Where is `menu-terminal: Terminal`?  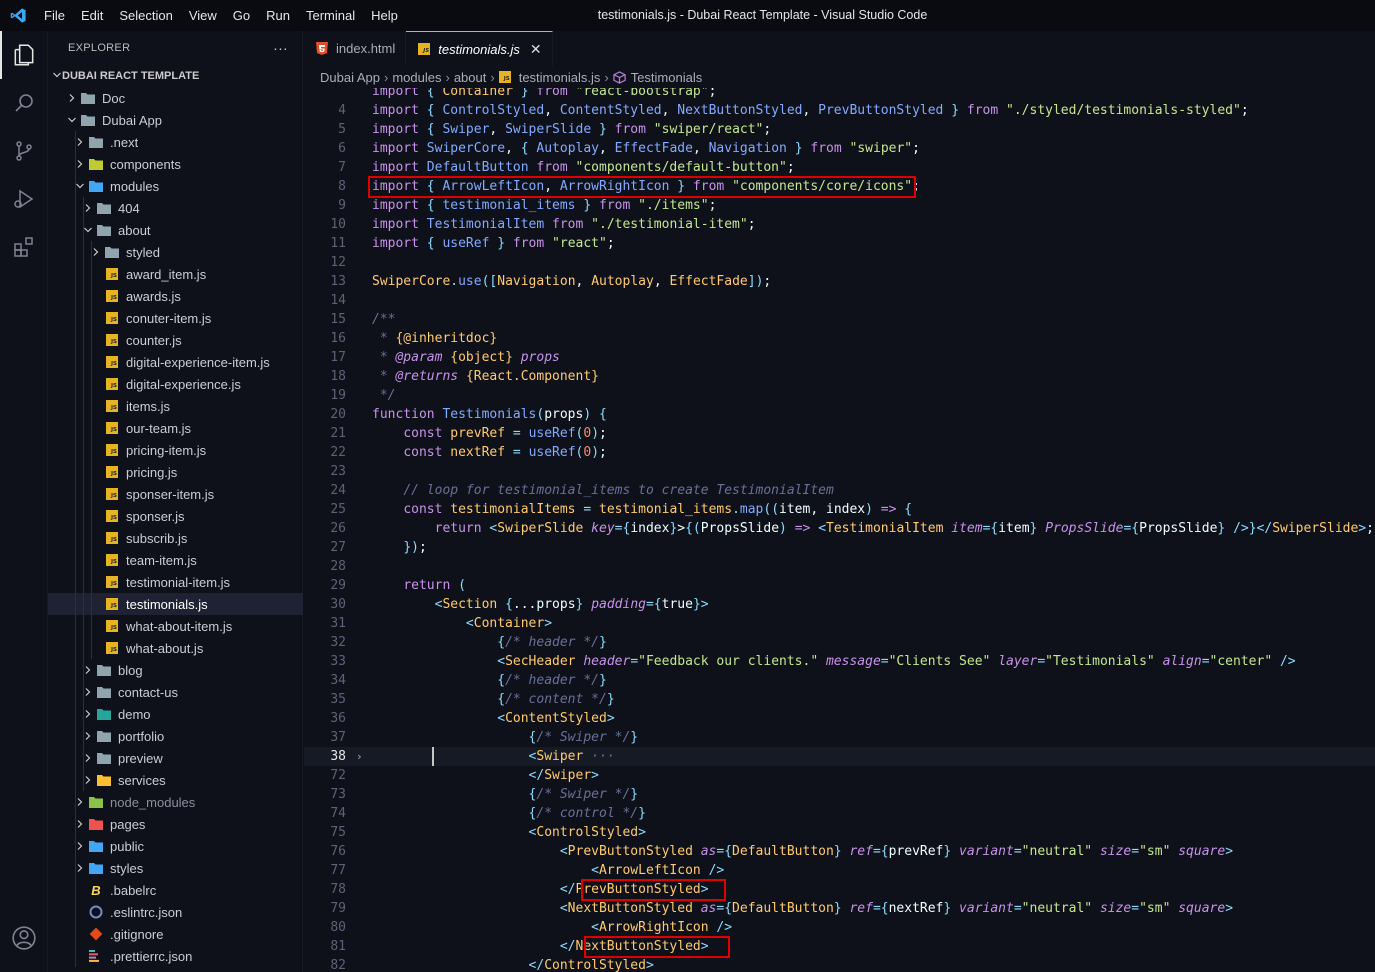
menu-terminal: Terminal is located at coordinates (330, 15).